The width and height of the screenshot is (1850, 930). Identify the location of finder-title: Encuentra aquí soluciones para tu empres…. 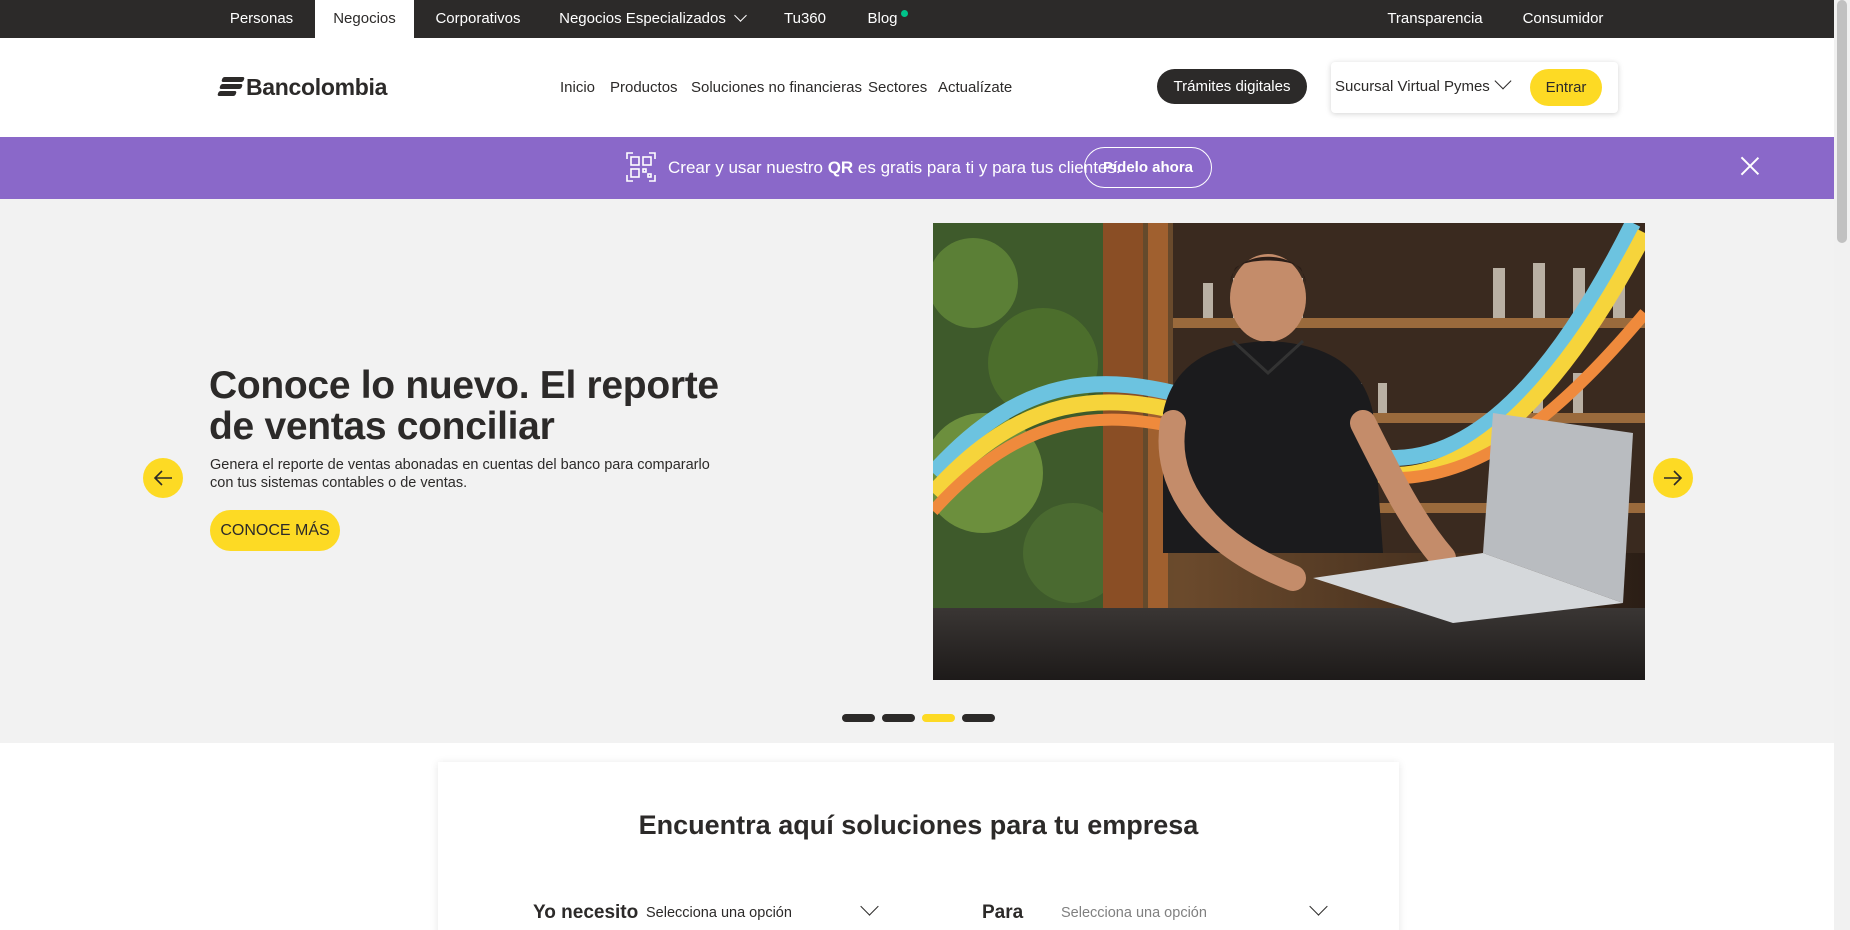
(918, 825).